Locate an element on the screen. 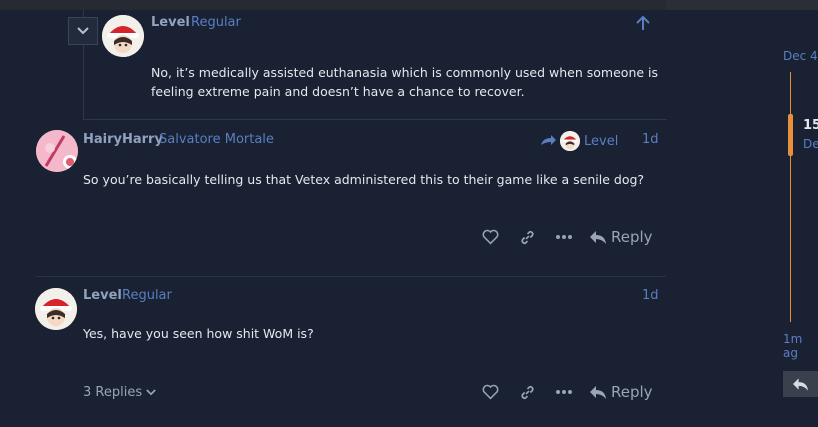  post2-replies-label: 3 Replies is located at coordinates (113, 392).